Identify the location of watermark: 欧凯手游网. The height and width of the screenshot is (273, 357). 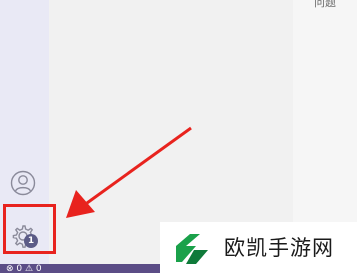
(258, 247).